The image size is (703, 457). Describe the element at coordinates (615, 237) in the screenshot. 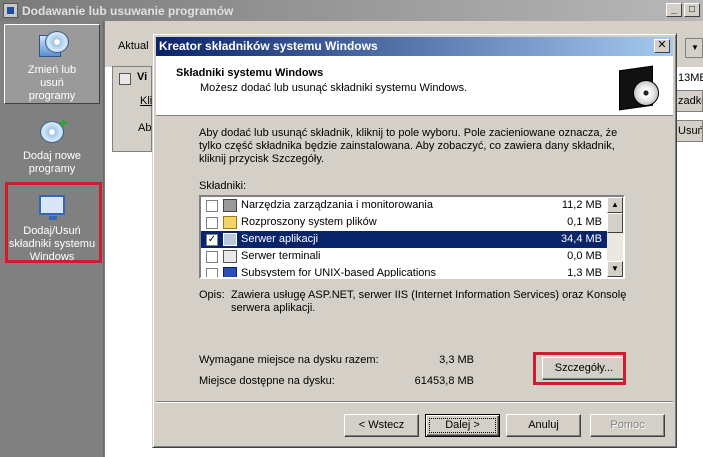

I see `list-scrollbar: ▲ ▼` at that location.